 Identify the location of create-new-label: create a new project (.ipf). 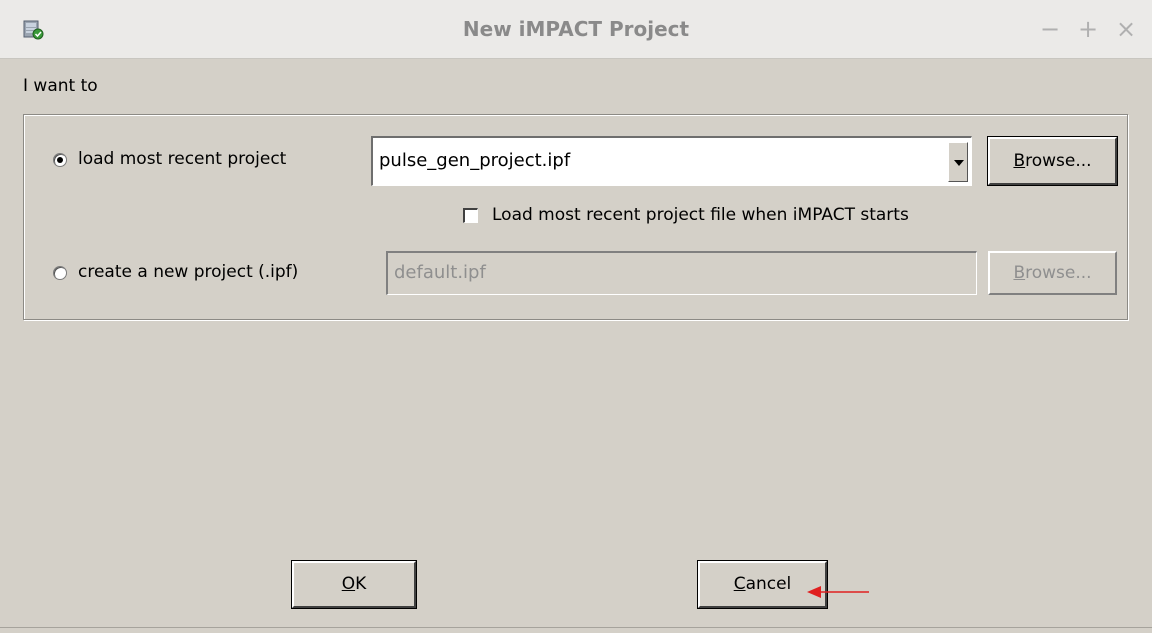
(188, 272).